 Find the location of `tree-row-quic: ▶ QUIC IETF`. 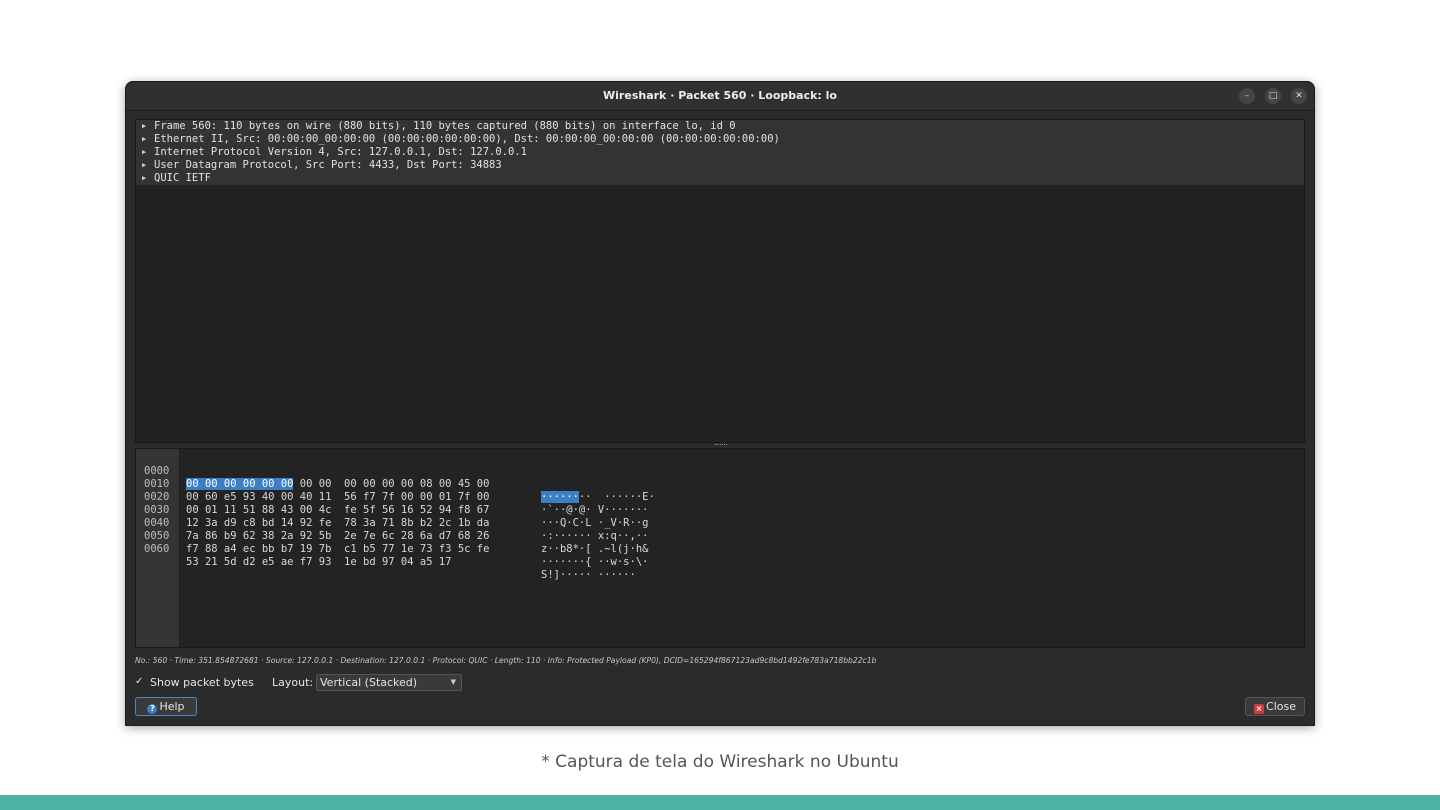

tree-row-quic: ▶ QUIC IETF is located at coordinates (720, 178).